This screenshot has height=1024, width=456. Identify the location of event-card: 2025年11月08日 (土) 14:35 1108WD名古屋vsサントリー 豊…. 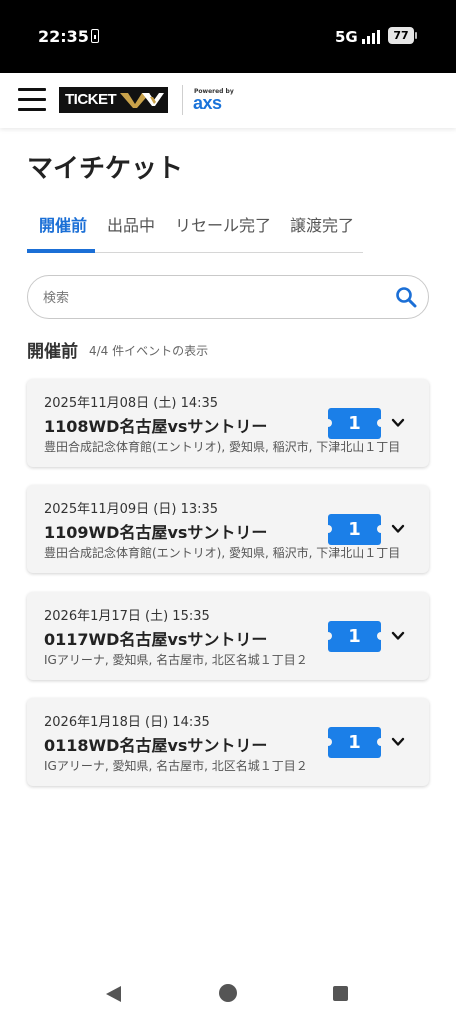
(228, 423).